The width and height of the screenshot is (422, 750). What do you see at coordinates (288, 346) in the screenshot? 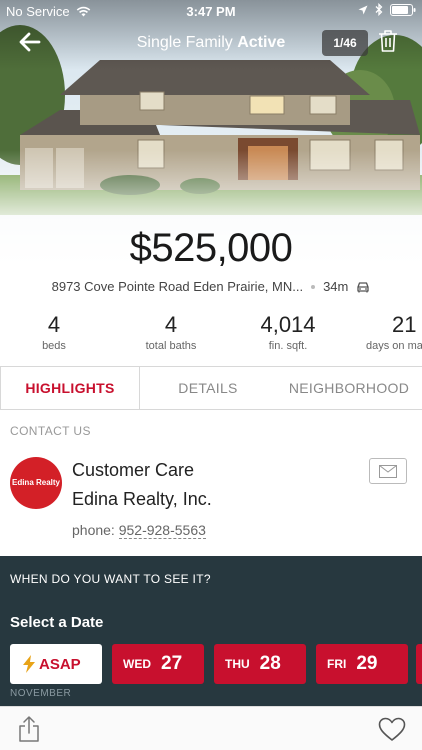
I see `stat-label: fin. sqft.` at bounding box center [288, 346].